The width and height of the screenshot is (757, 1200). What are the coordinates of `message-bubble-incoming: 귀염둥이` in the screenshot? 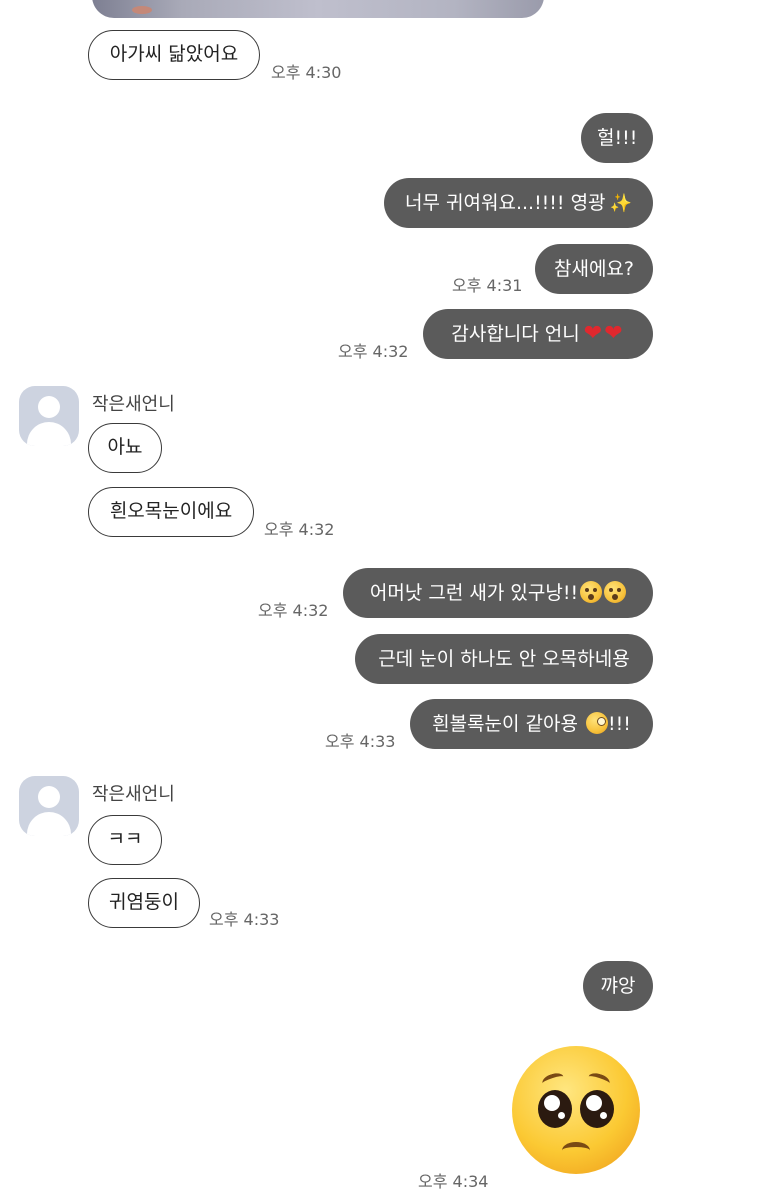 It's located at (144, 903).